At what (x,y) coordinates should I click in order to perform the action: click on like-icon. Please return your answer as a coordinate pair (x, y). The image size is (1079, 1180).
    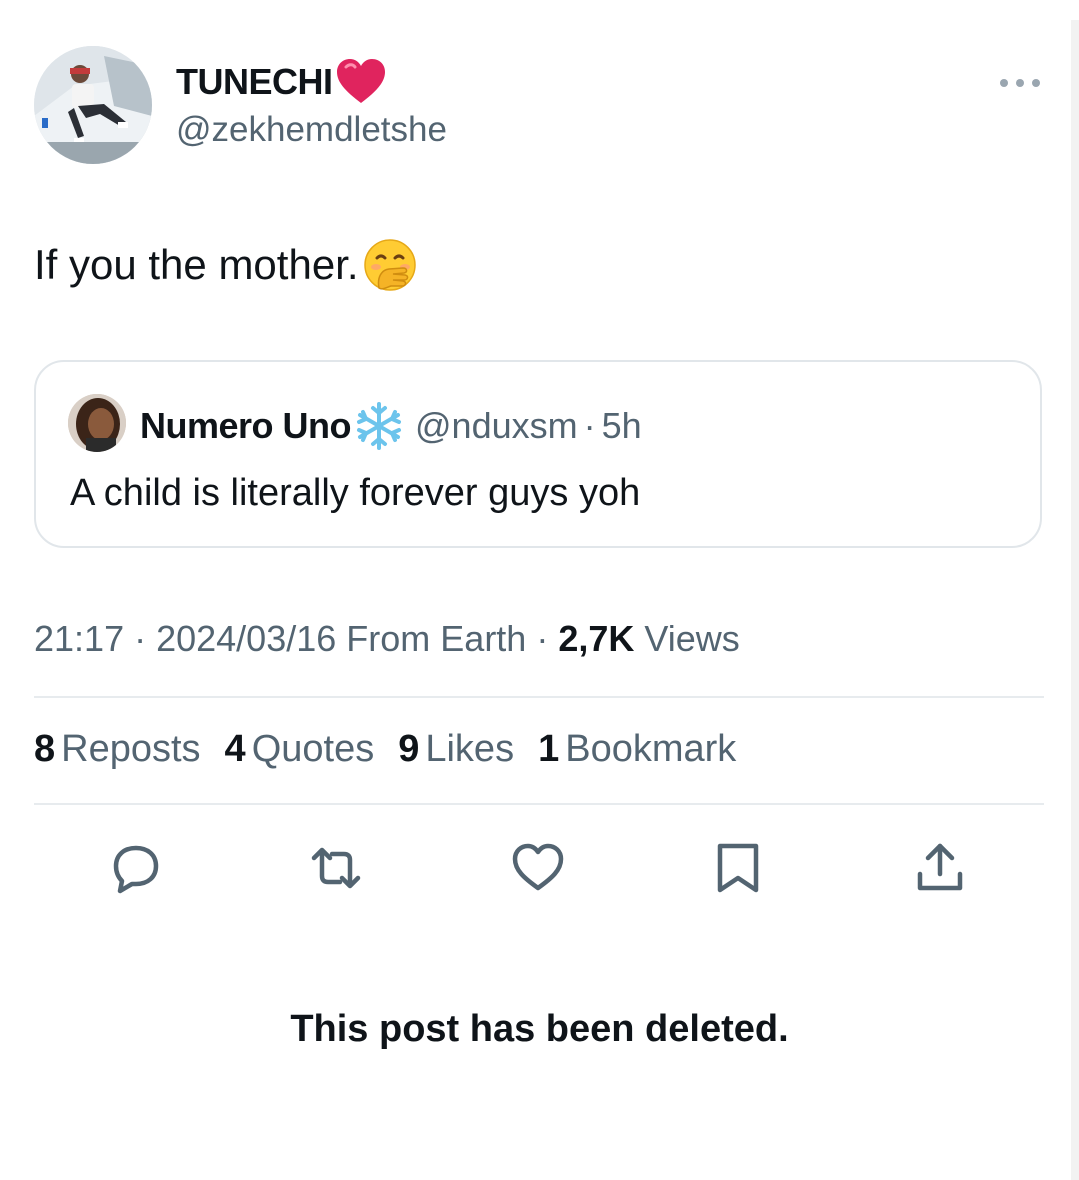
    Looking at the image, I should click on (538, 867).